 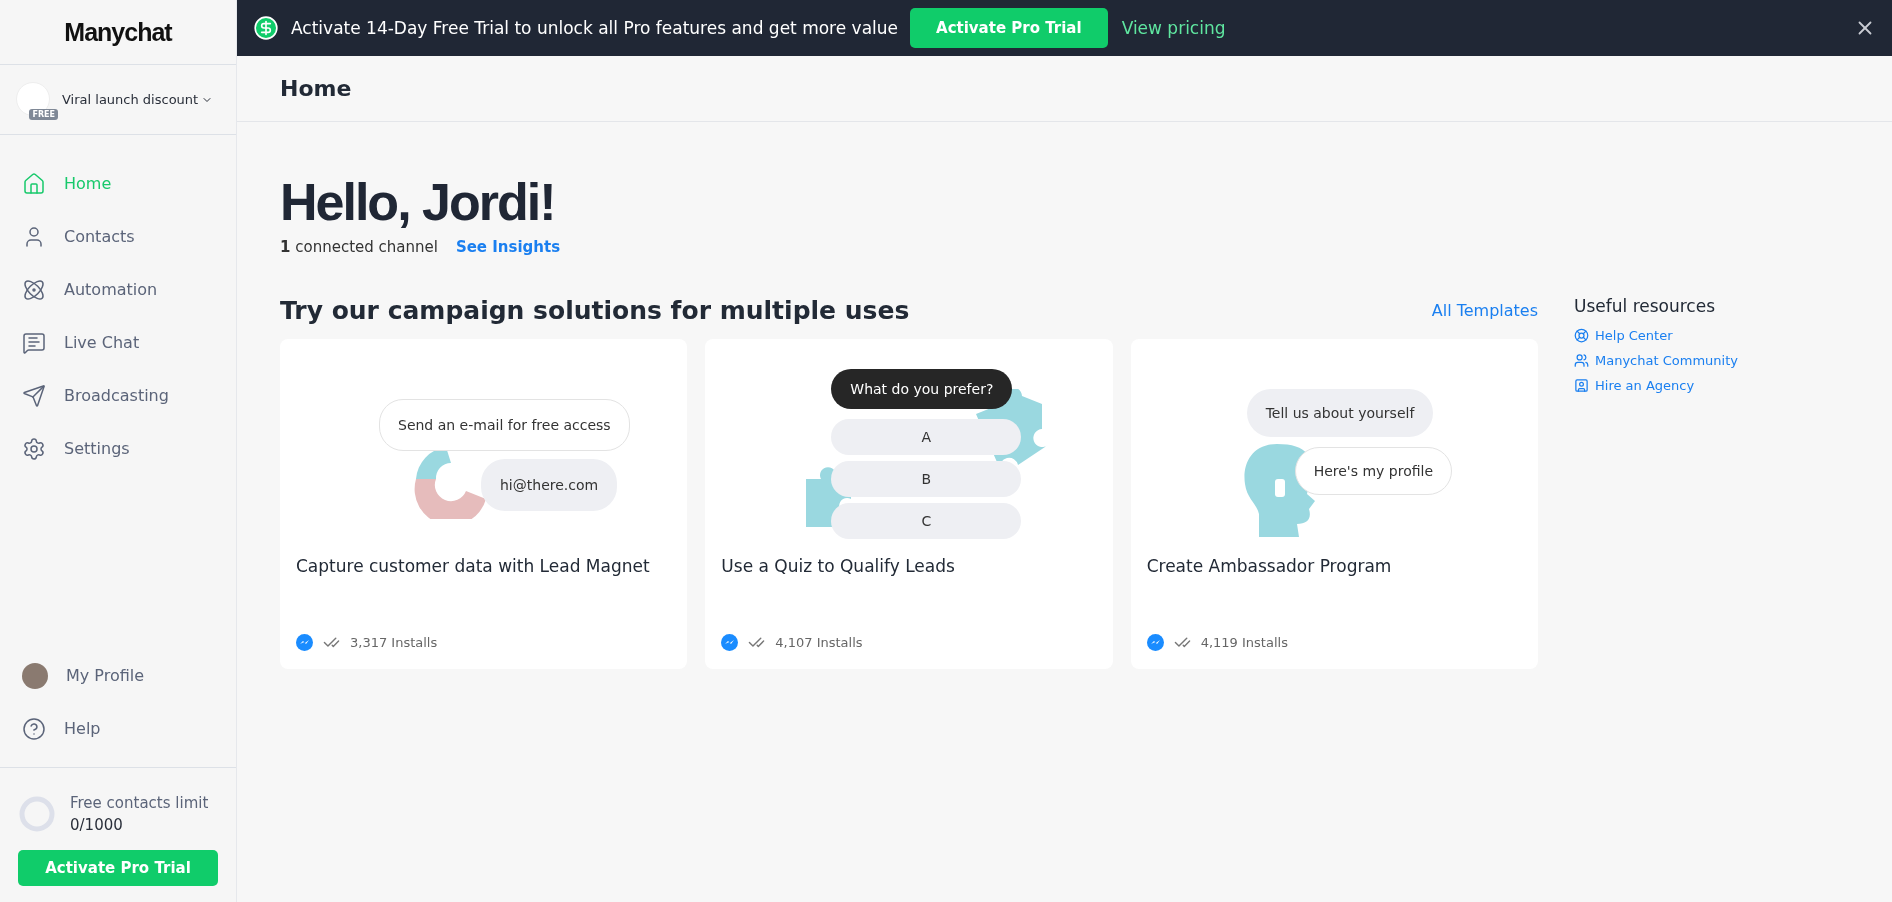 What do you see at coordinates (549, 485) in the screenshot?
I see `chat-bubble: hi@there.com` at bounding box center [549, 485].